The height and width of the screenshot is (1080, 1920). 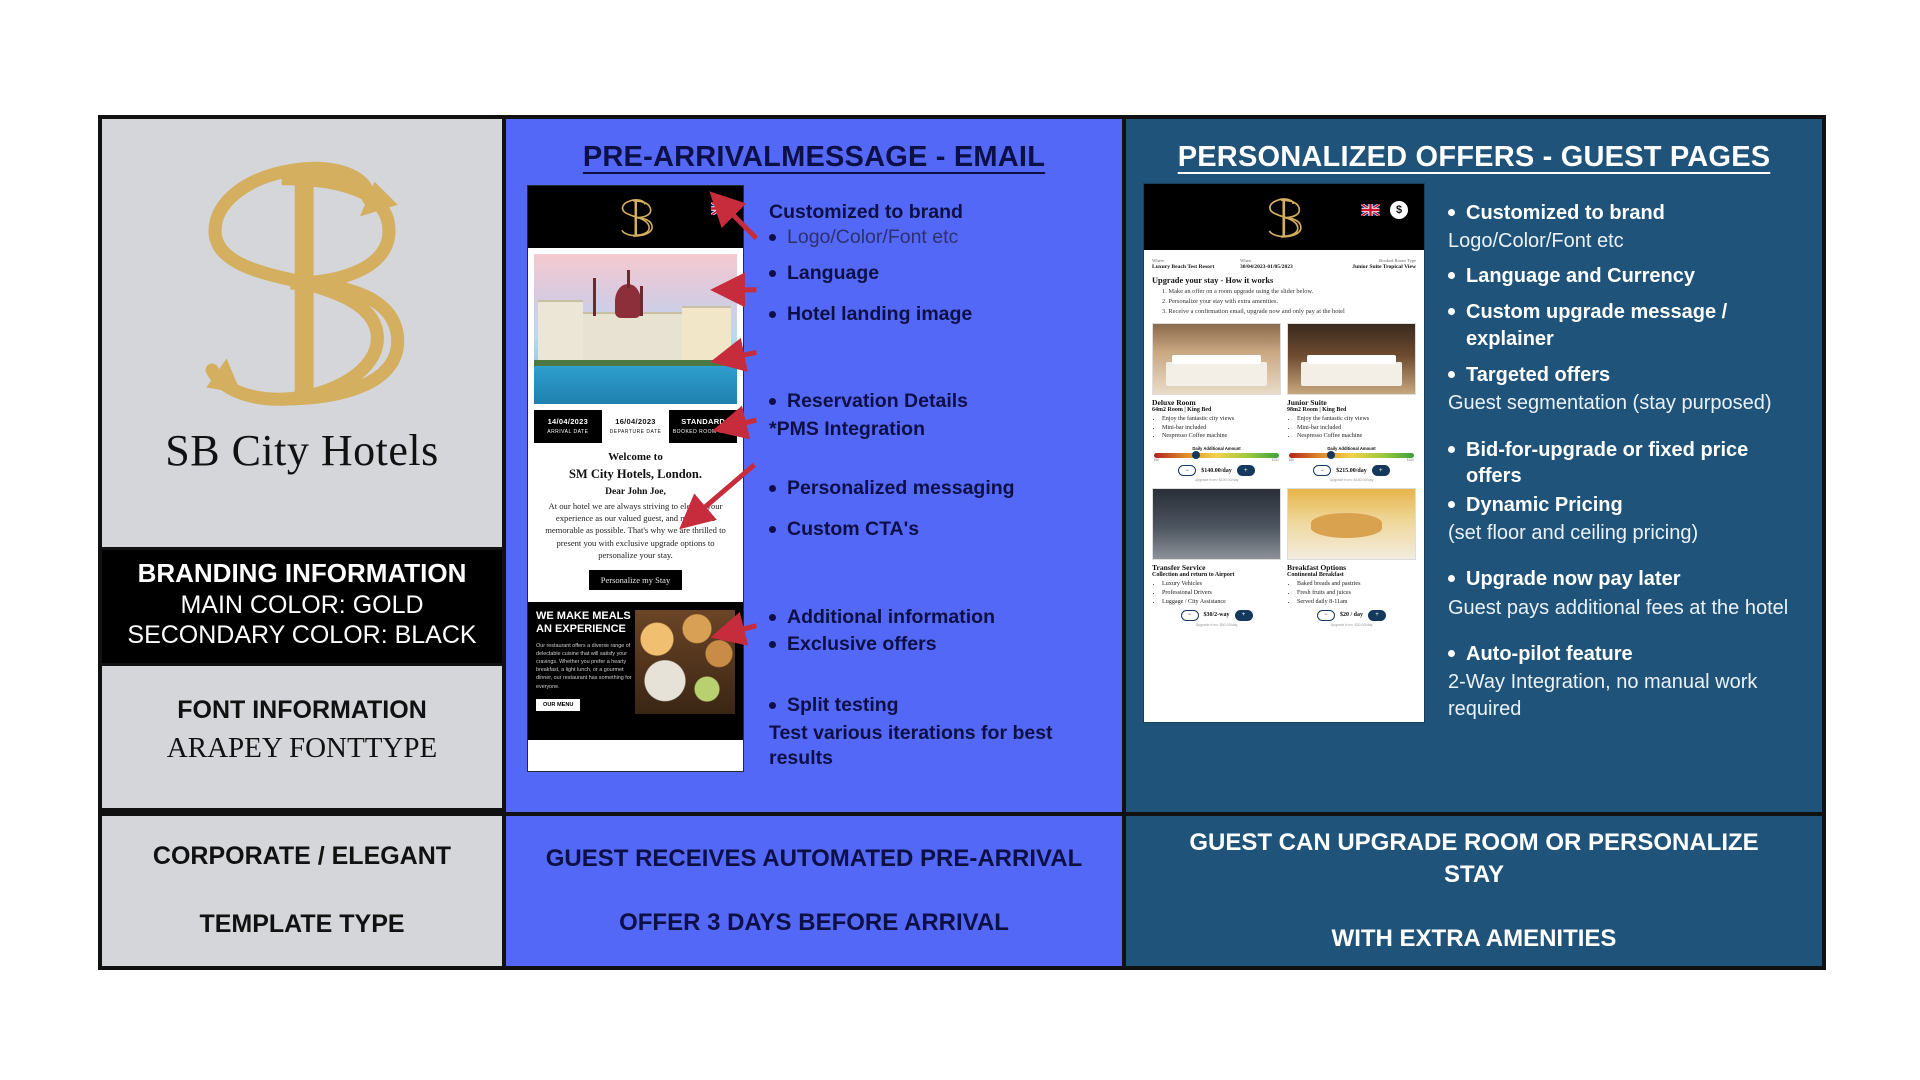 What do you see at coordinates (1221, 584) in the screenshot?
I see `feature: Luxury Vehicles` at bounding box center [1221, 584].